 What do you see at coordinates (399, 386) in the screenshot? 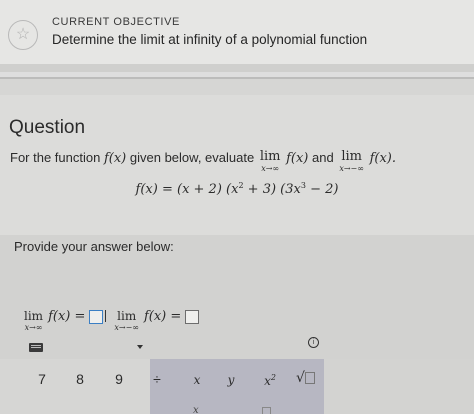
I see `keypad-functions` at bounding box center [399, 386].